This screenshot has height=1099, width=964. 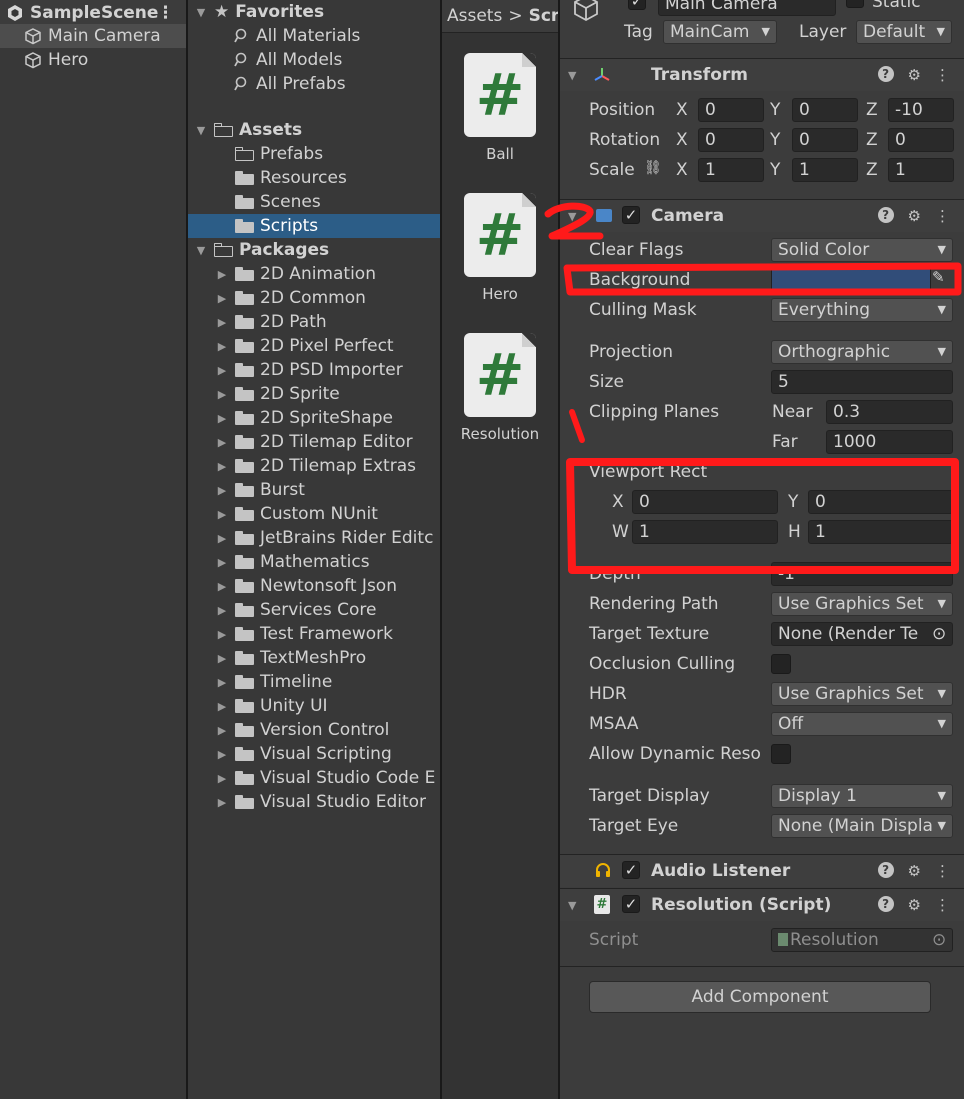 I want to click on eyedropper-icon: ✎, so click(x=938, y=277).